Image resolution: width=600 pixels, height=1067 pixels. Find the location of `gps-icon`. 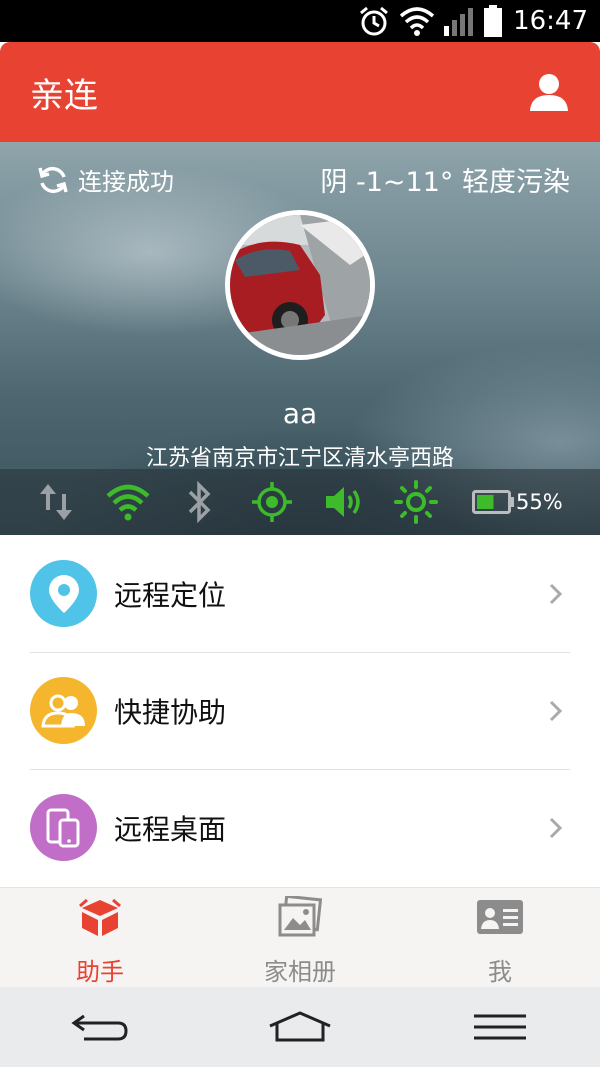

gps-icon is located at coordinates (272, 502).